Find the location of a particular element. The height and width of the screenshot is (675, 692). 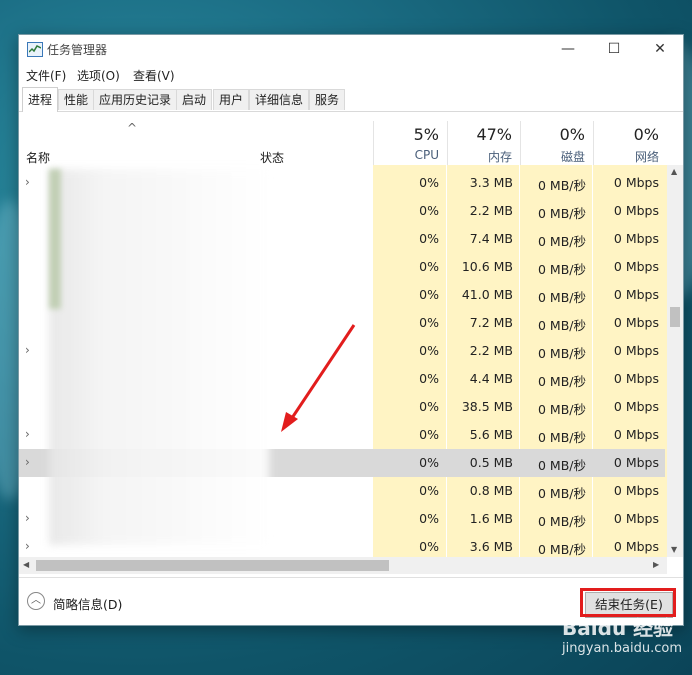

tab-details: 详细信息 is located at coordinates (279, 99).